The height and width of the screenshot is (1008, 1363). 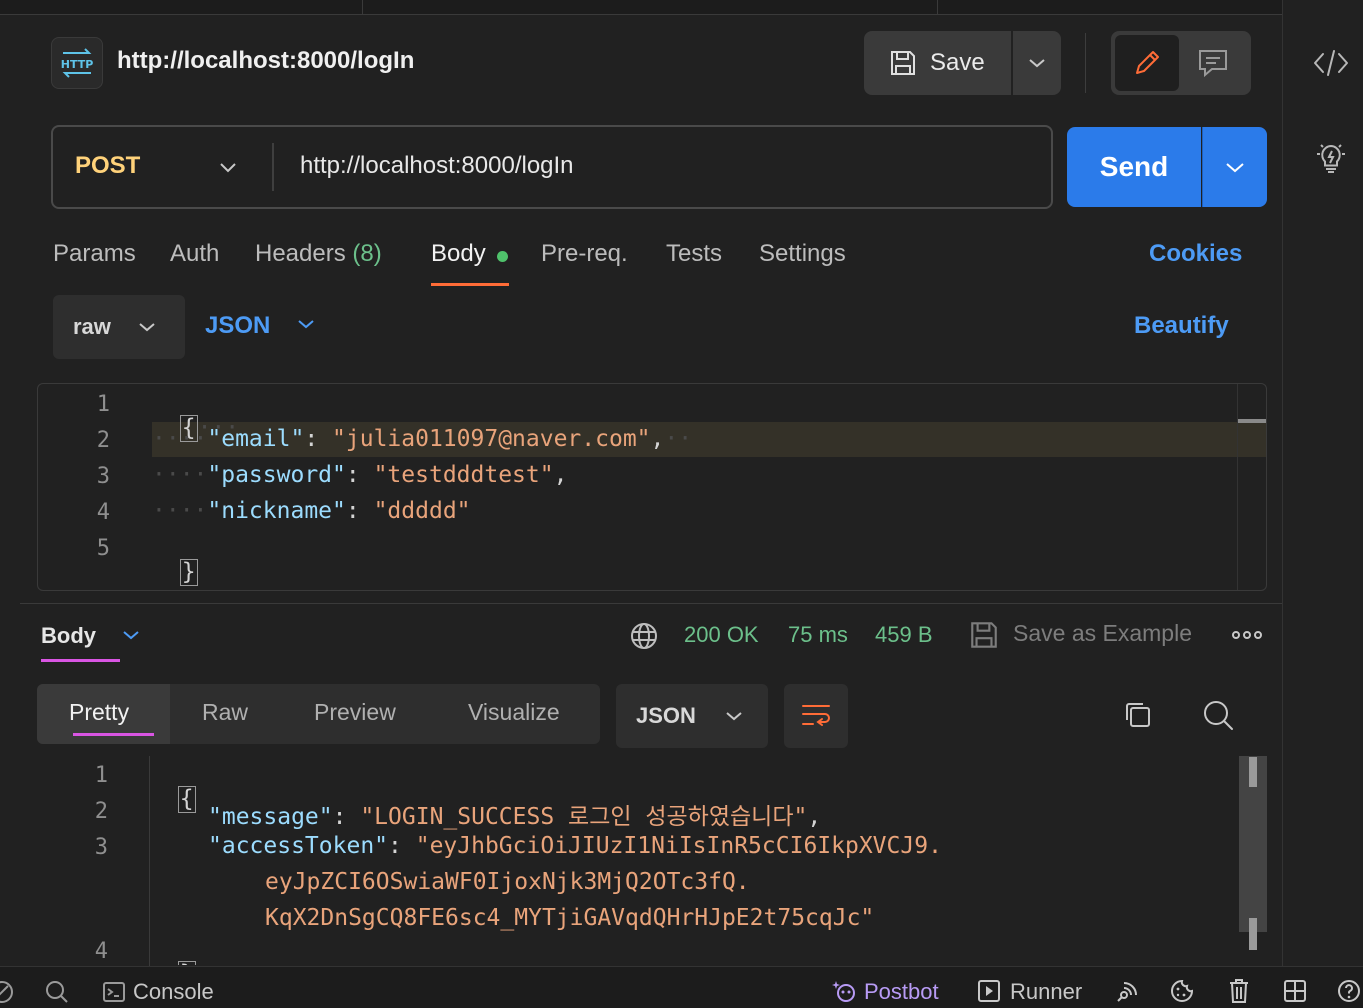 I want to click on tab-raw: Raw, so click(x=225, y=712).